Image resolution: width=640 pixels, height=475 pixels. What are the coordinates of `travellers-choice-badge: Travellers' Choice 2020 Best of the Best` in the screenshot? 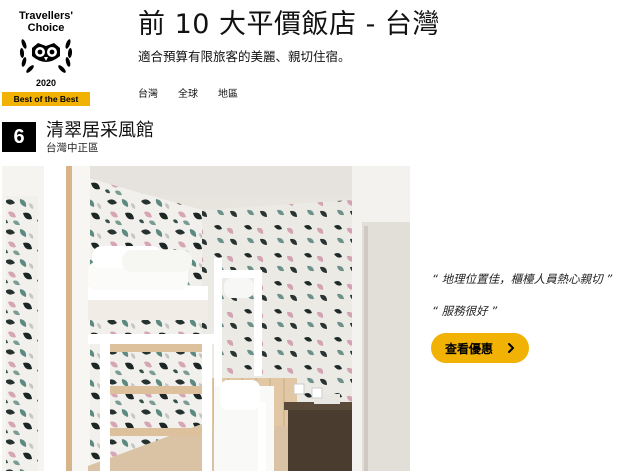 It's located at (46, 53).